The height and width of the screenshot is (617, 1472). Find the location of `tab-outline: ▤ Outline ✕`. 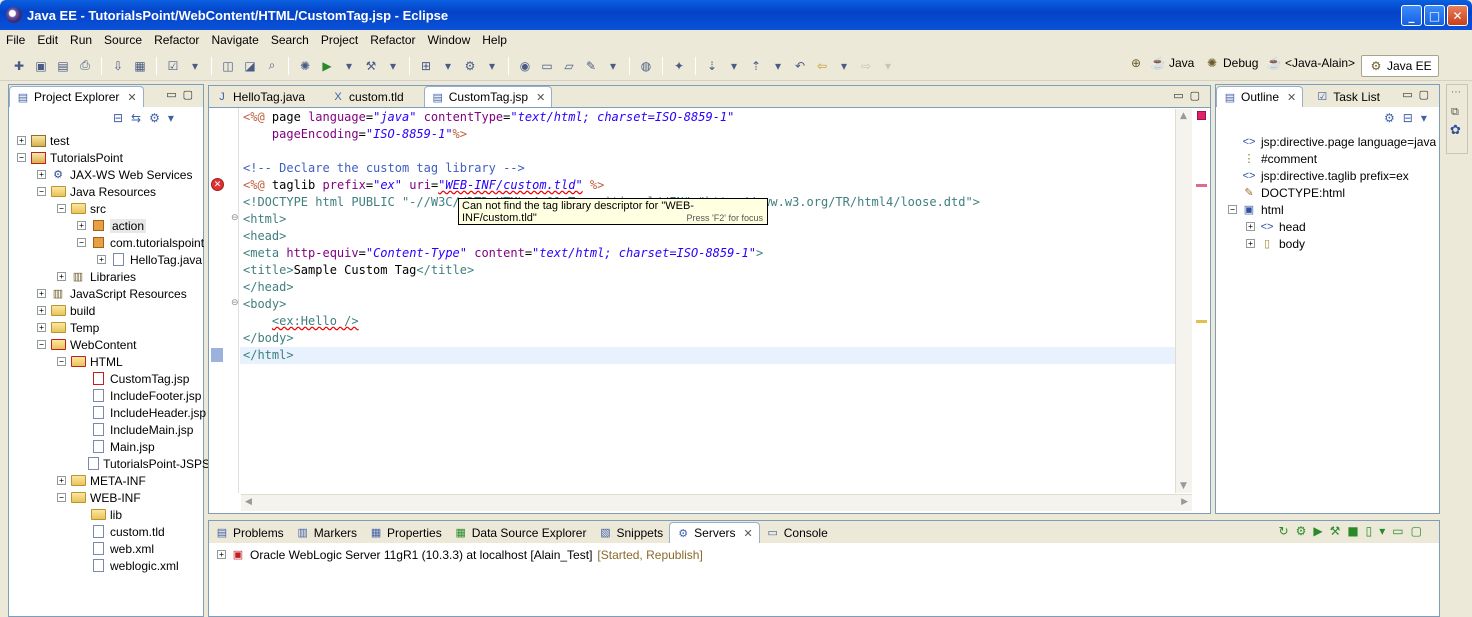

tab-outline: ▤ Outline ✕ is located at coordinates (1260, 96).